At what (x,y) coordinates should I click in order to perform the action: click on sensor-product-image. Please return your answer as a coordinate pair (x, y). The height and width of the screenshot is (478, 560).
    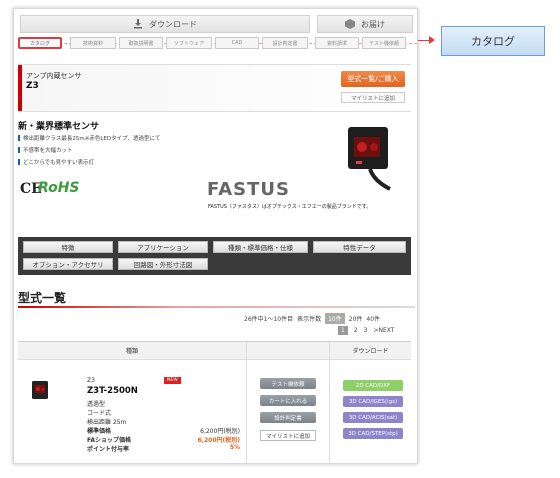
    Looking at the image, I should click on (369, 159).